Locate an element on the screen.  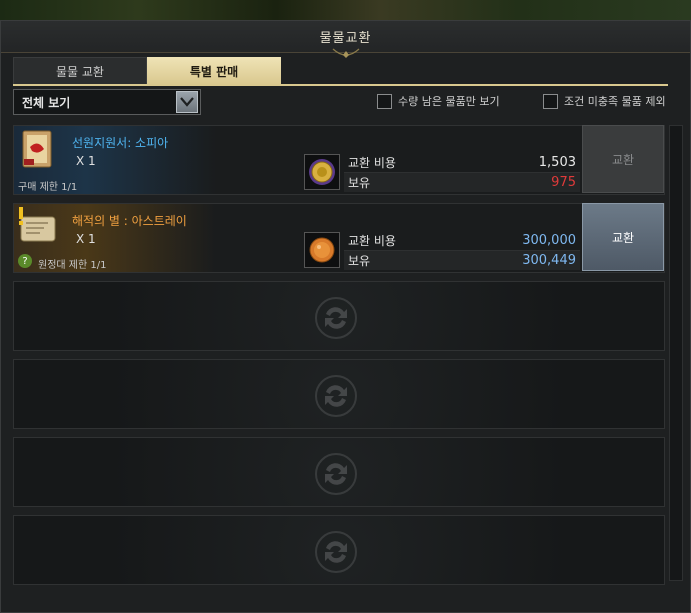
copper-coin-icon is located at coordinates (322, 250).